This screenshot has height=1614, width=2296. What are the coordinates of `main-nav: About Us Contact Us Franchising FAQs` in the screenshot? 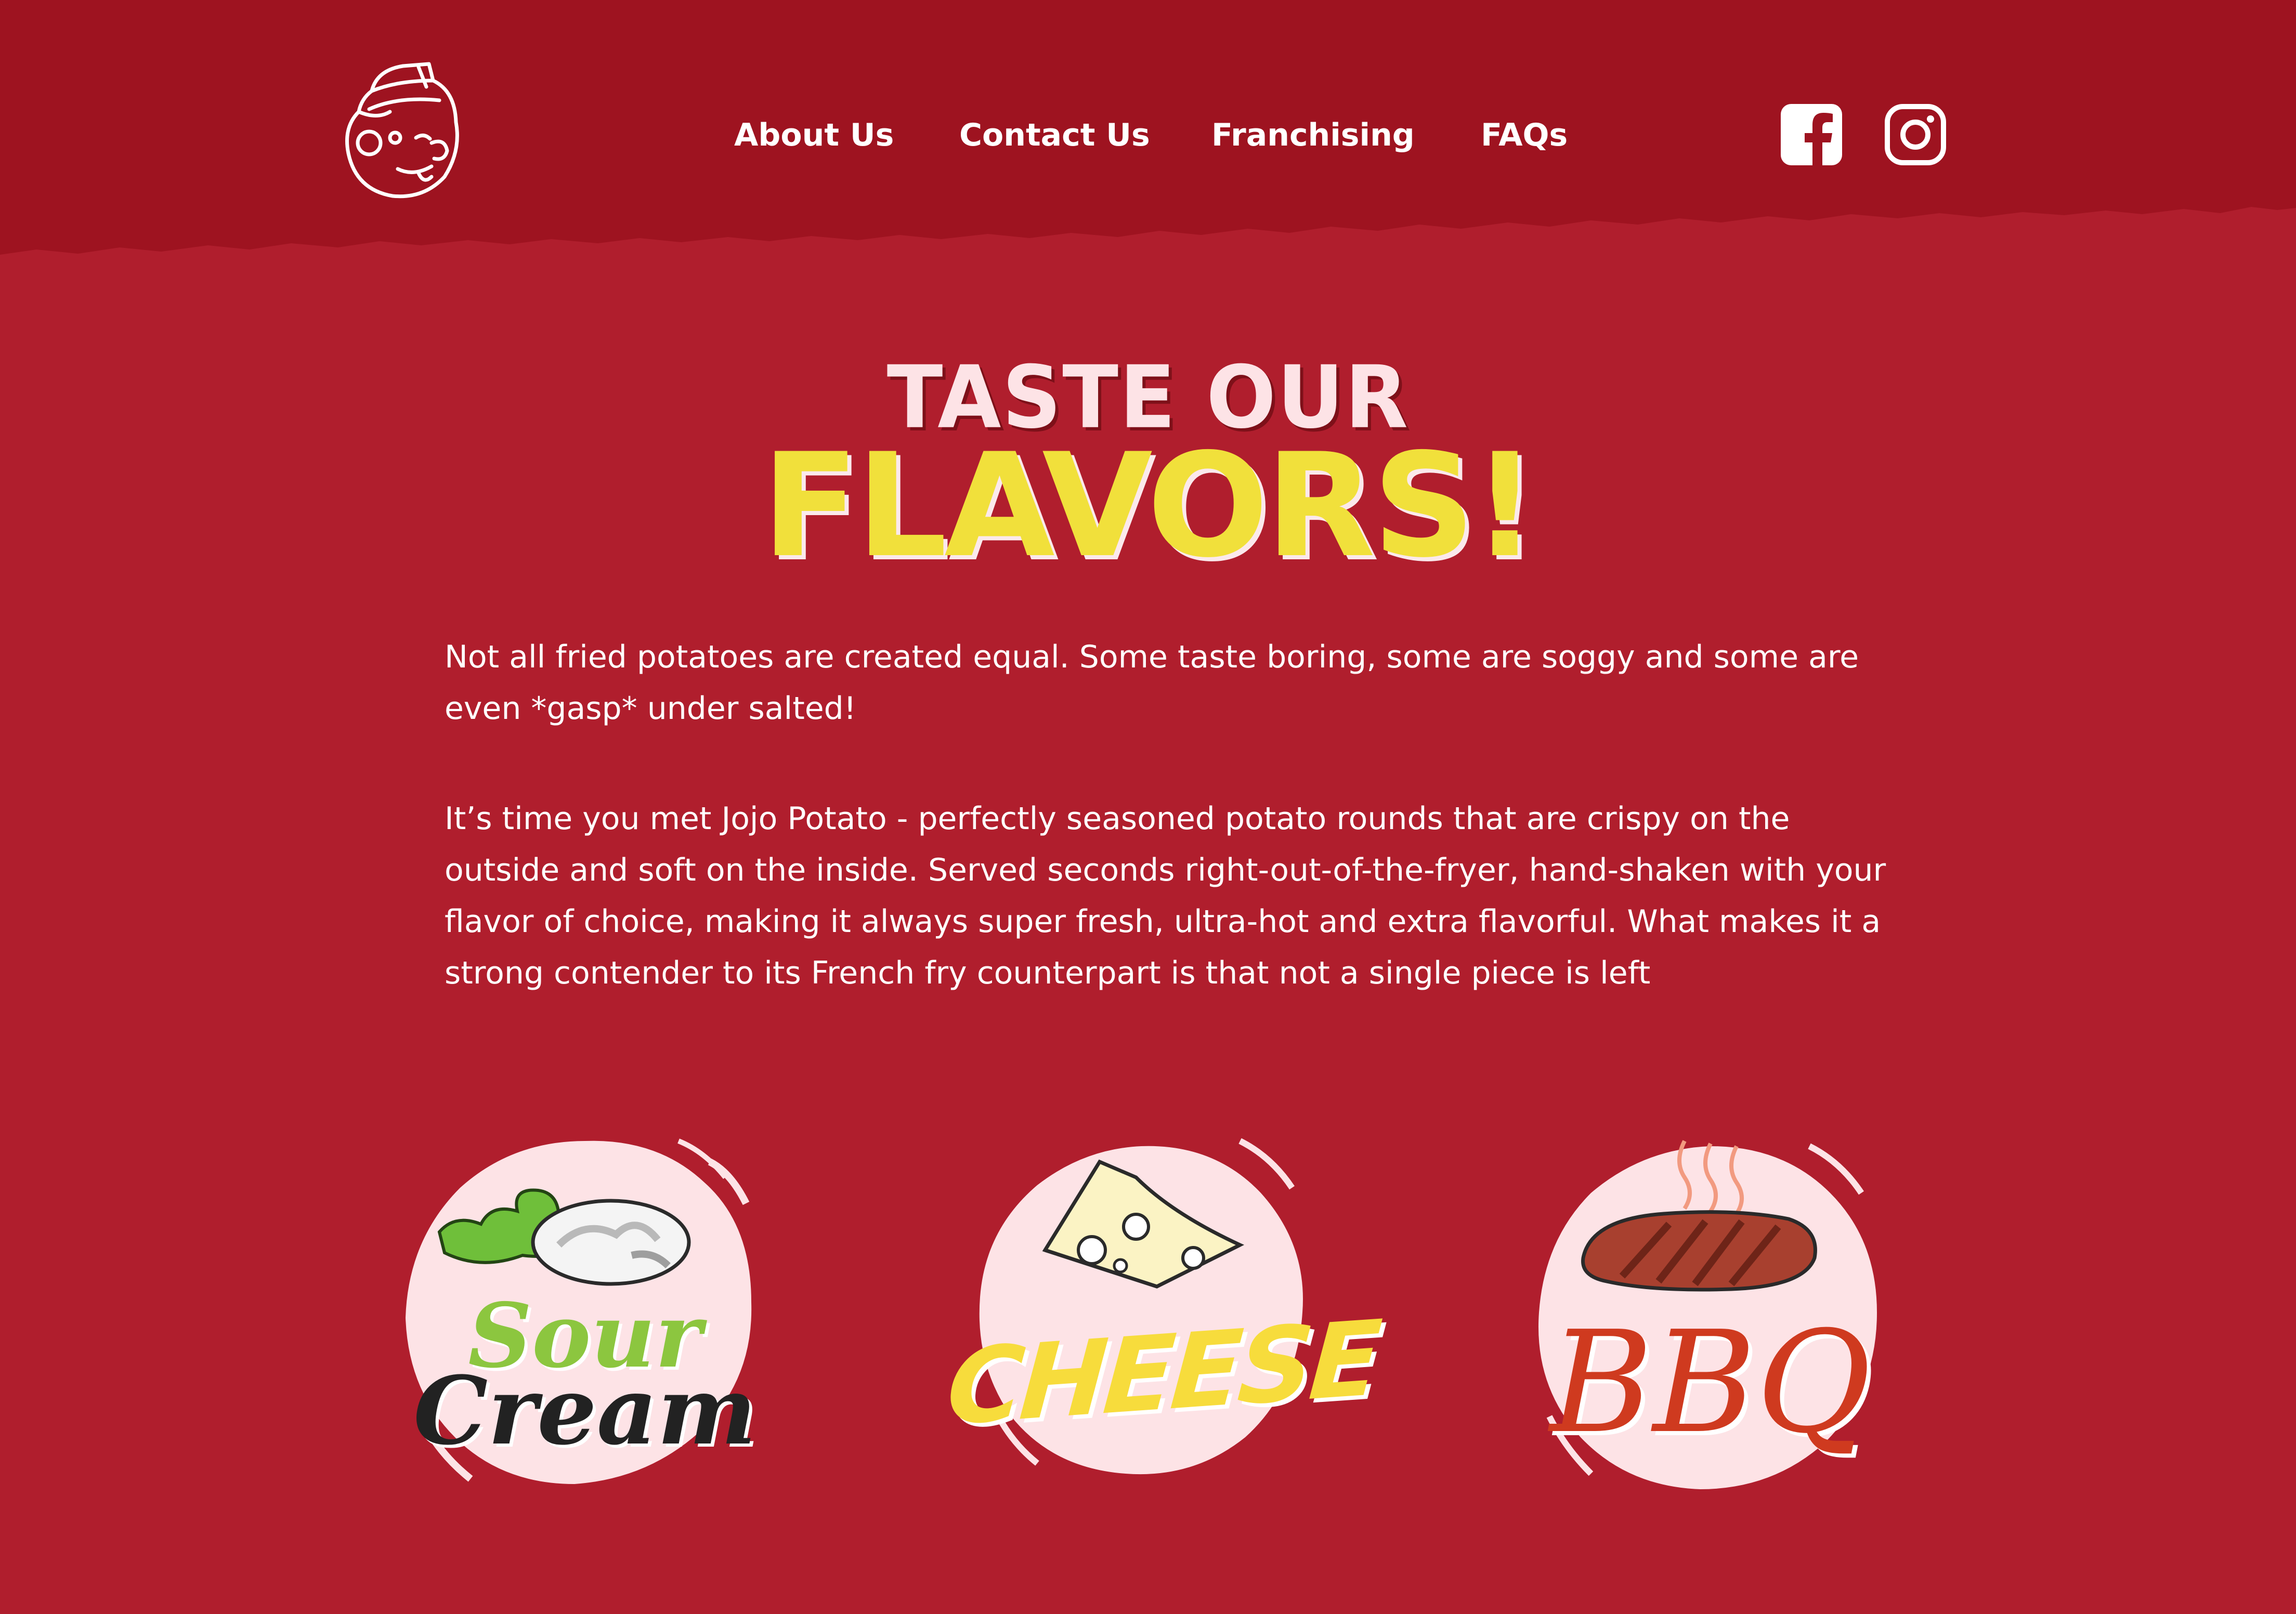 It's located at (1148, 135).